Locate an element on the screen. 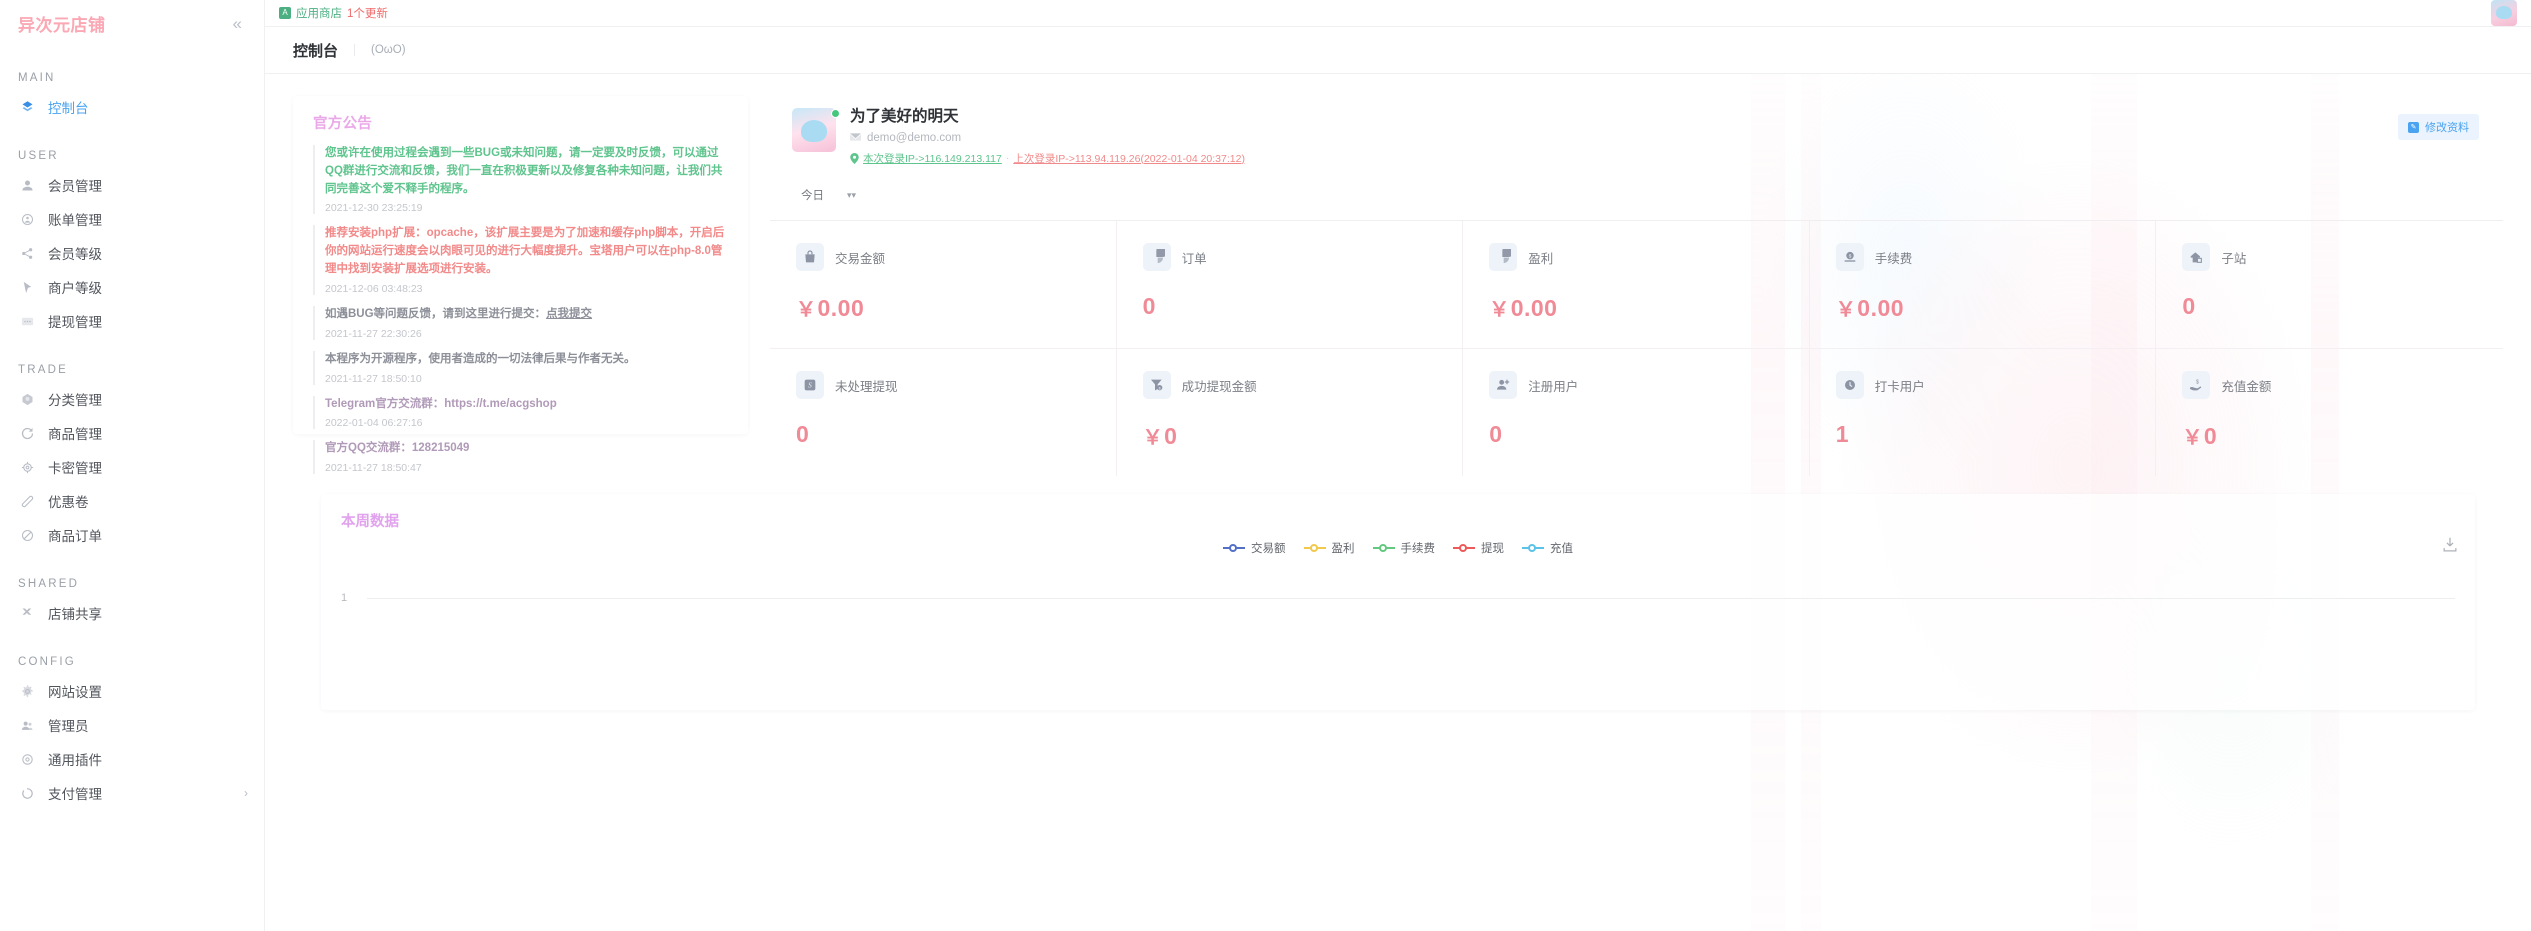 Image resolution: width=2531 pixels, height=931 pixels. stat-card: 子站 0 is located at coordinates (2329, 285).